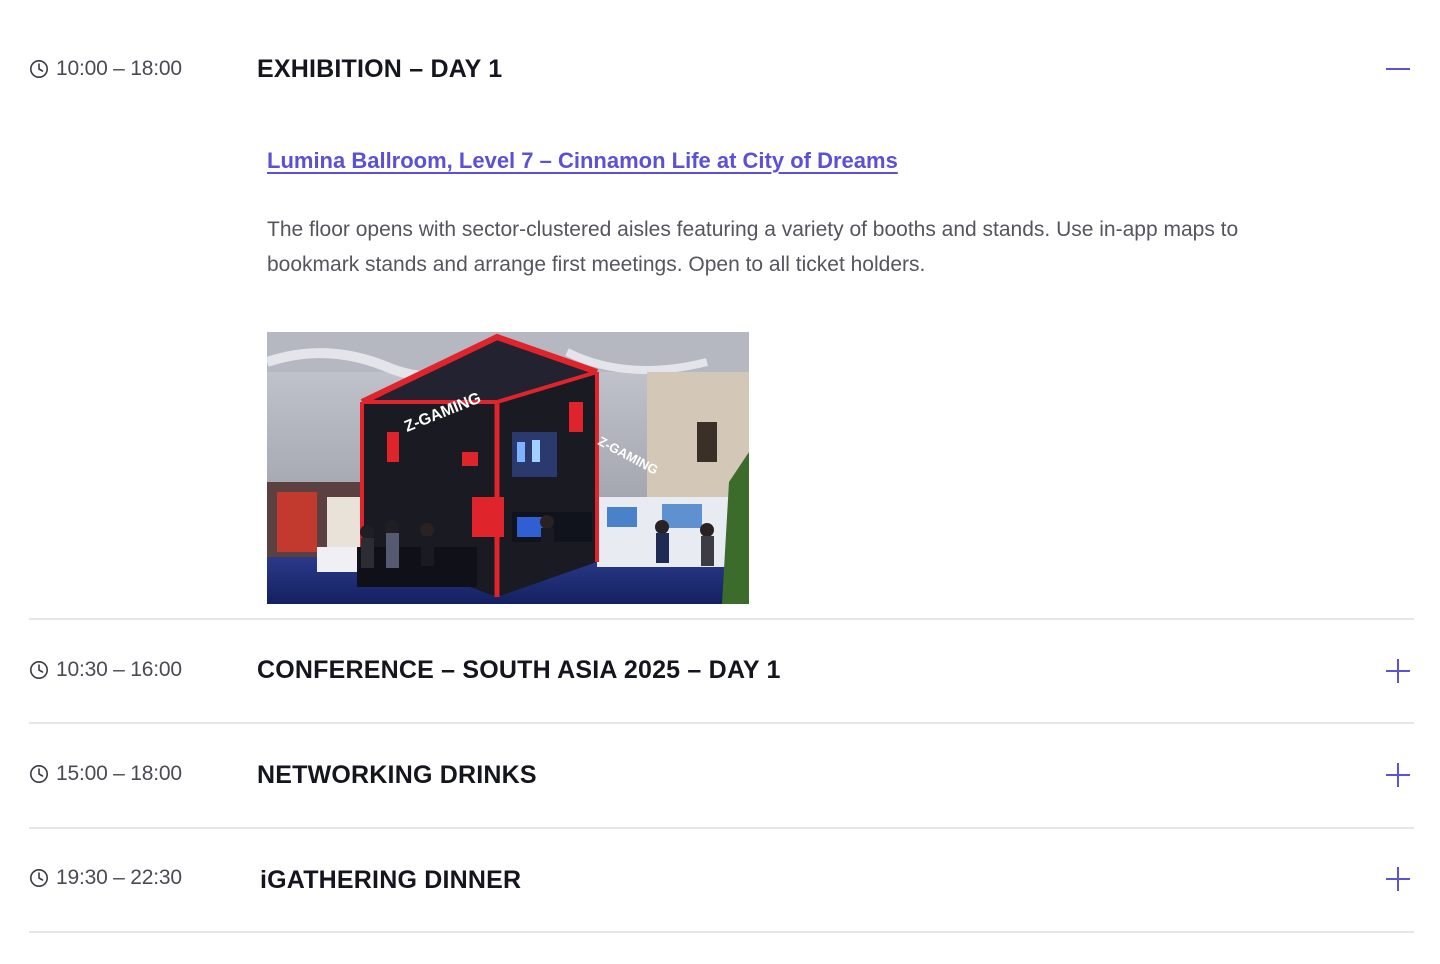 The image size is (1440, 964). I want to click on agenda-item-title: iGATHERING DINNER, so click(391, 880).